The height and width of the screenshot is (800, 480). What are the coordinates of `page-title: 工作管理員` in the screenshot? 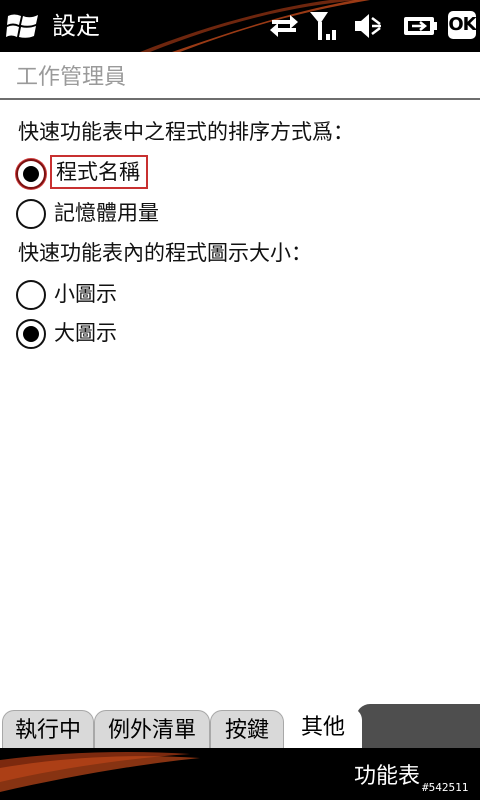 It's located at (71, 77).